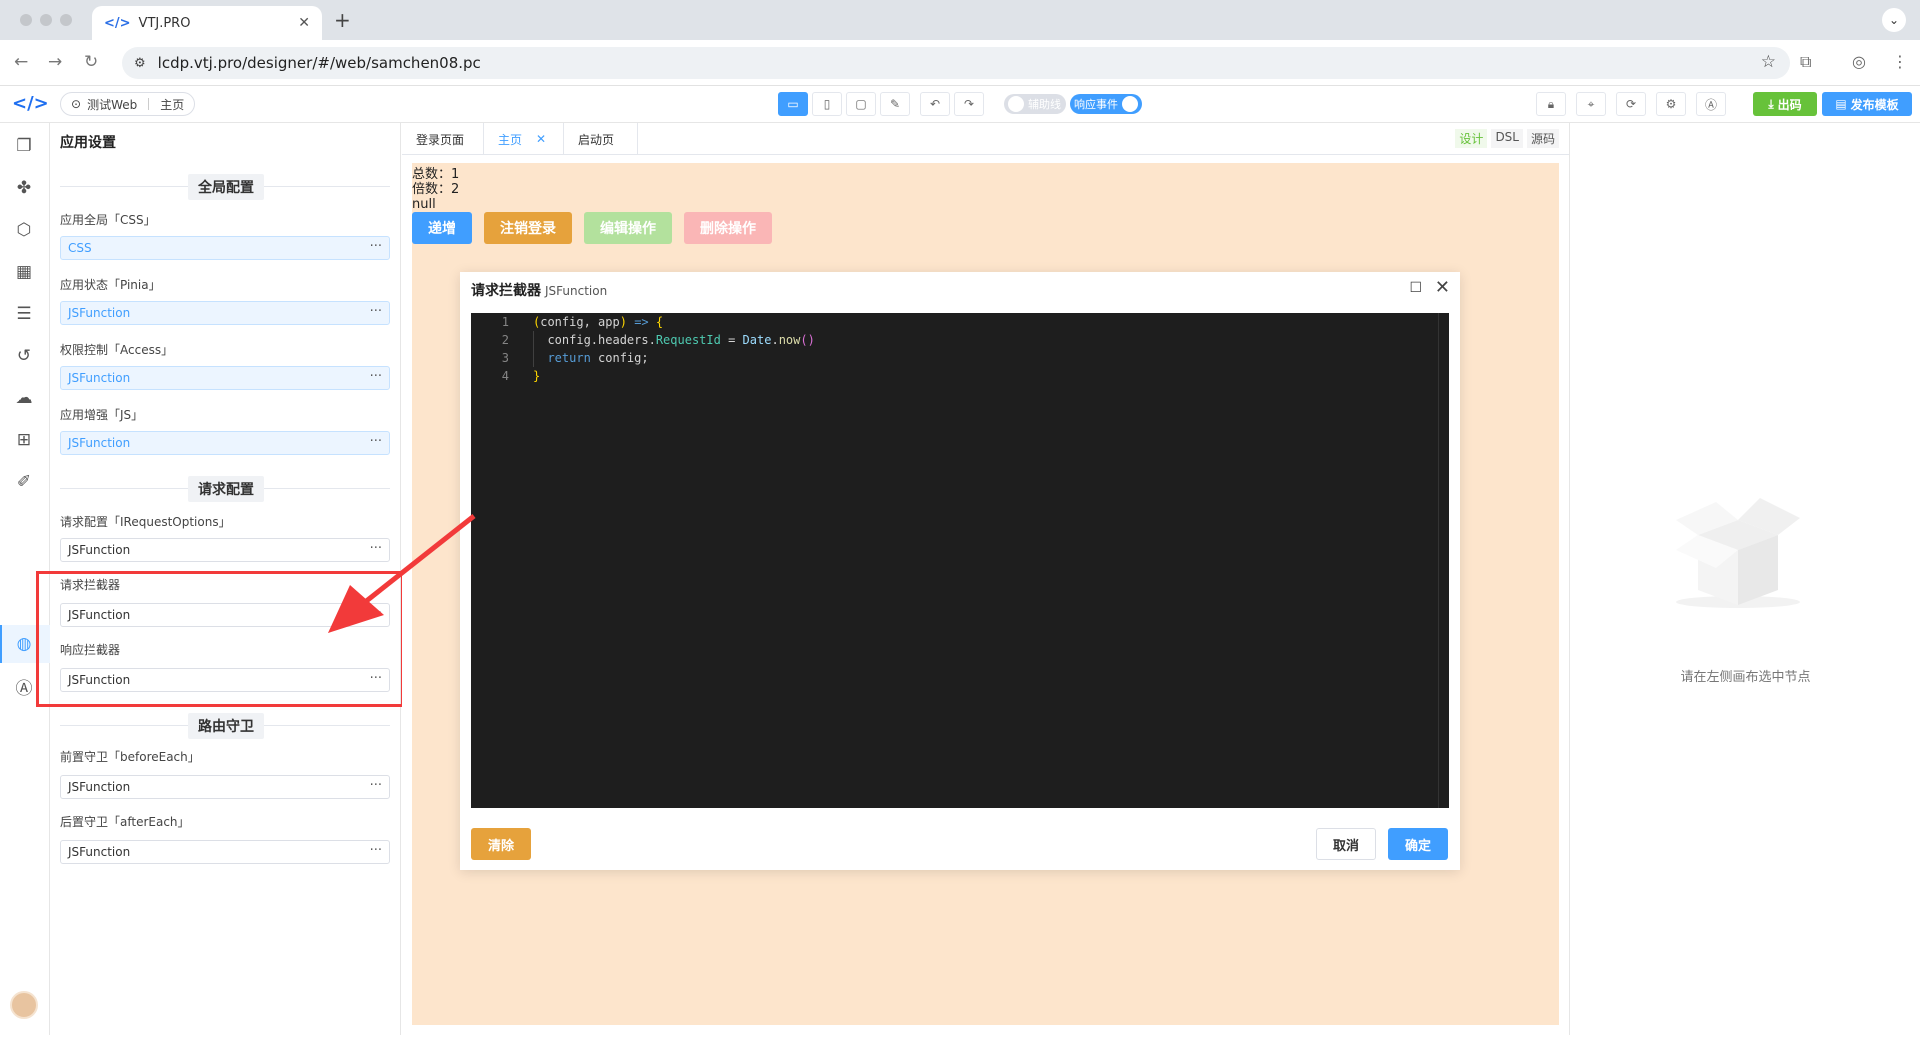 Image resolution: width=1920 pixels, height=1055 pixels. I want to click on guides-switch: 辅助线, so click(1035, 104).